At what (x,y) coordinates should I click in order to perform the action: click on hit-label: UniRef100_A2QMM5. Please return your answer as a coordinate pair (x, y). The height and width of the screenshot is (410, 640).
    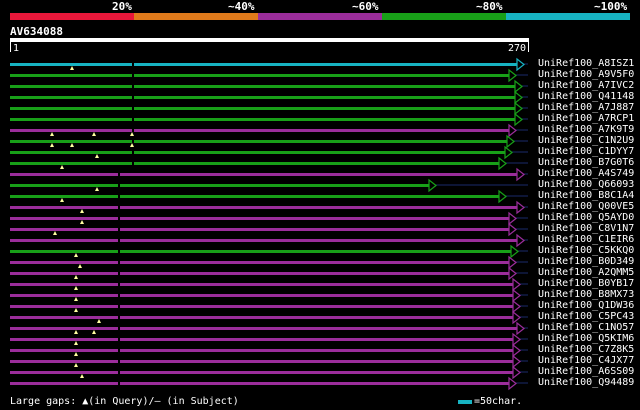
    Looking at the image, I should click on (586, 272).